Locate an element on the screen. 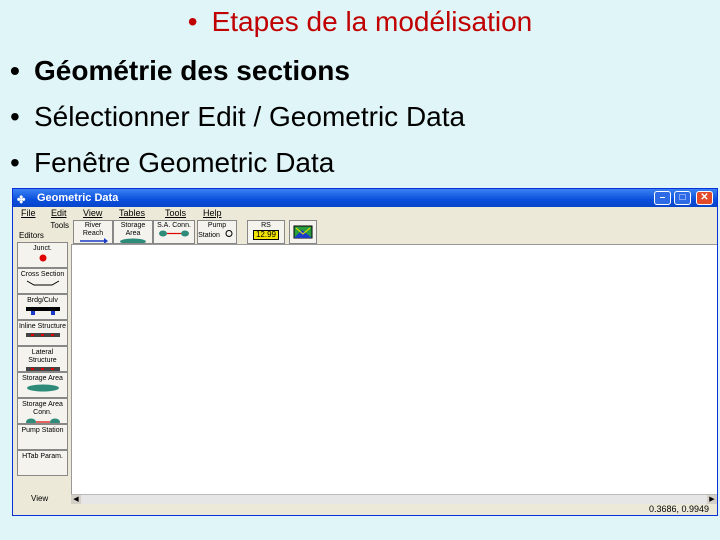 Image resolution: width=720 pixels, height=540 pixels. maximize-button: □ is located at coordinates (682, 198).